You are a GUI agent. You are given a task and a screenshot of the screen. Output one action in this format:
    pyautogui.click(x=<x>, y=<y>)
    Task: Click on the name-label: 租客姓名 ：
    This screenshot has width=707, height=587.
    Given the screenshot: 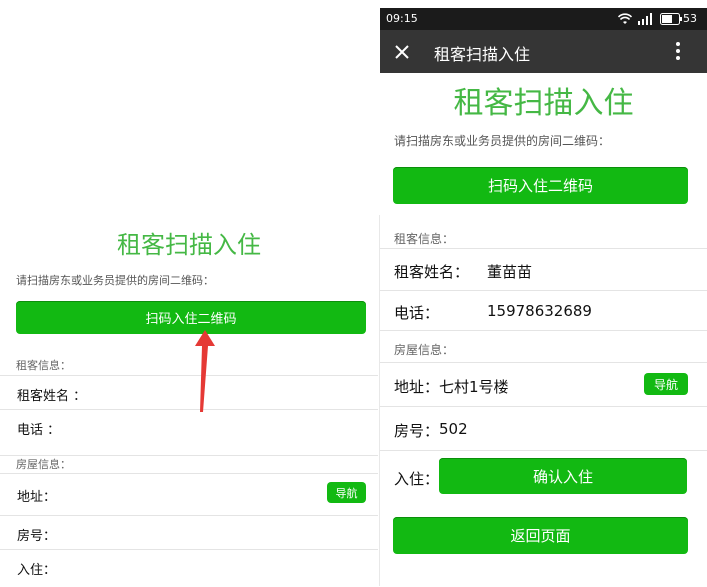 What is the action you would take?
    pyautogui.click(x=52, y=396)
    